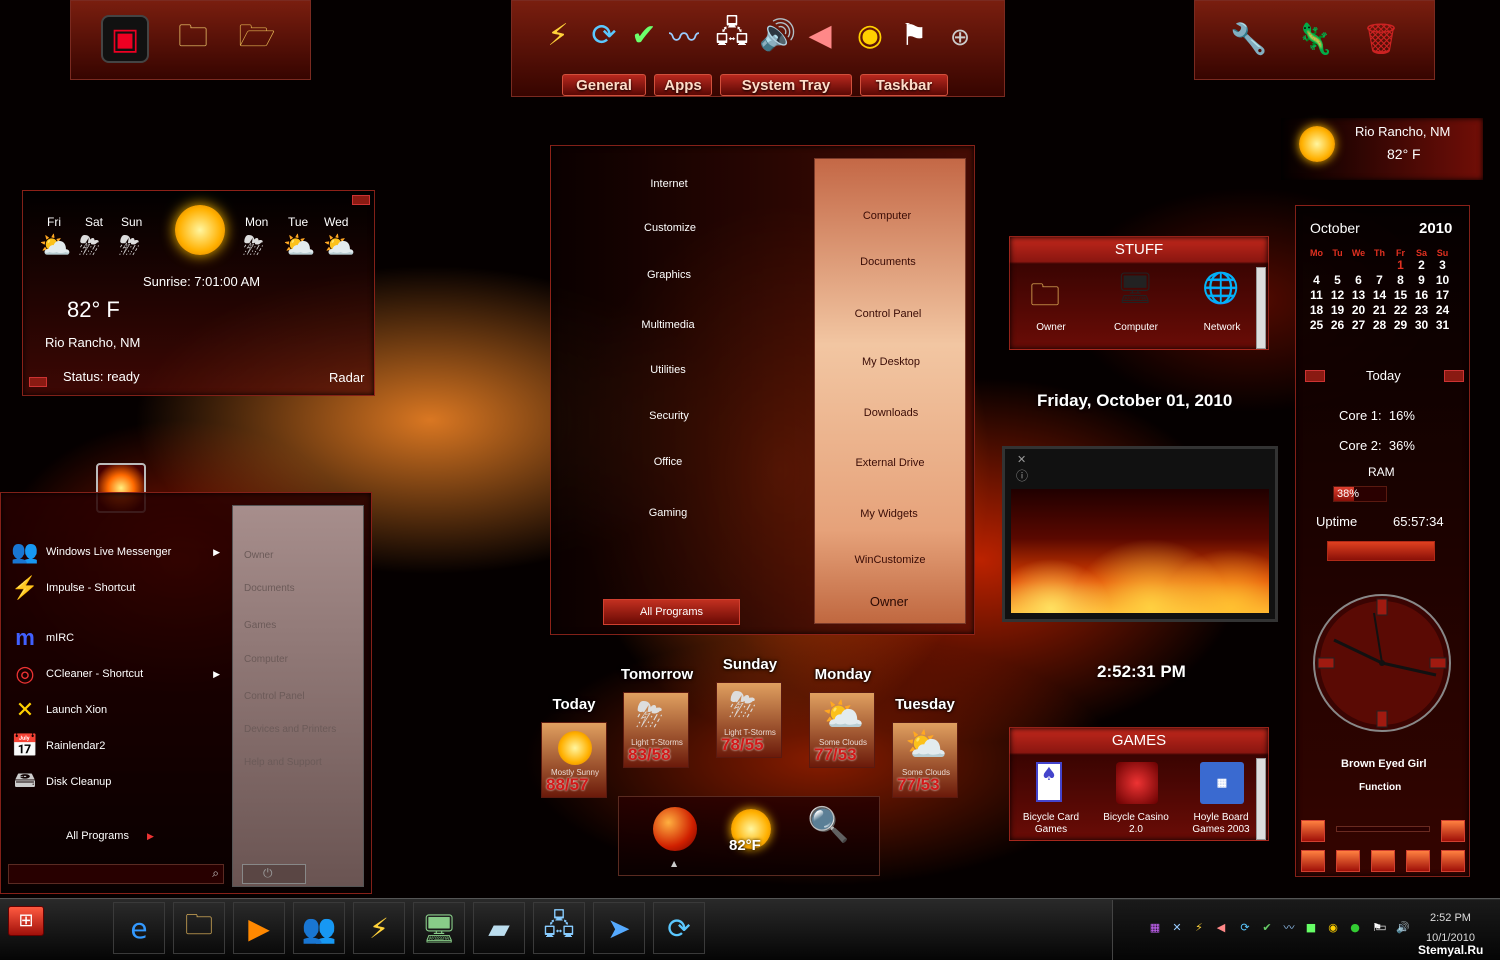  I want to click on network-computer-icon: 🖧, so click(732, 35).